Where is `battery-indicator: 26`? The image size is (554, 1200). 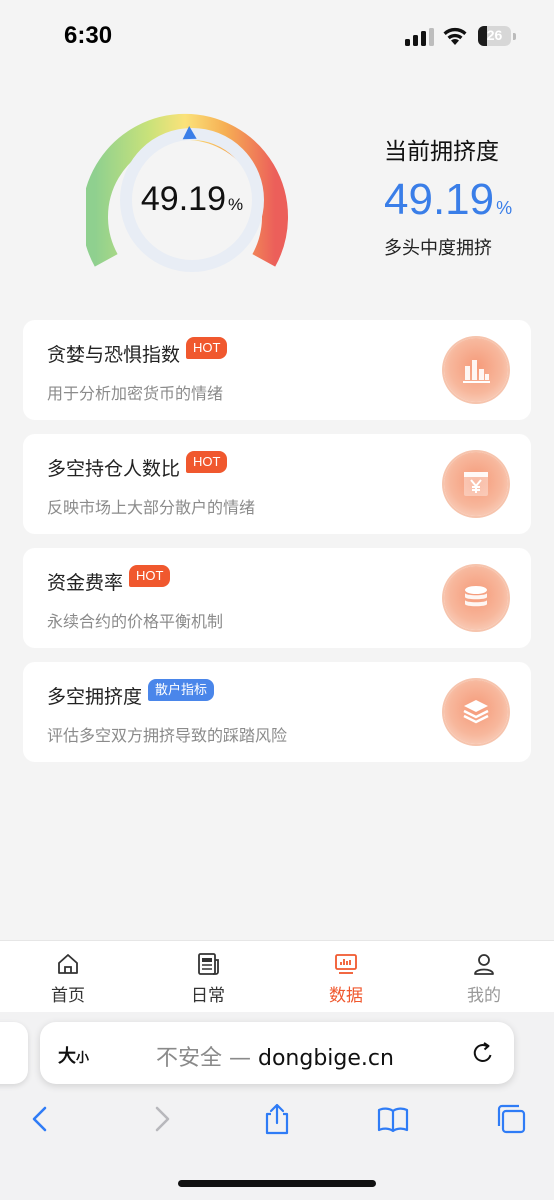
battery-indicator: 26 is located at coordinates (497, 36).